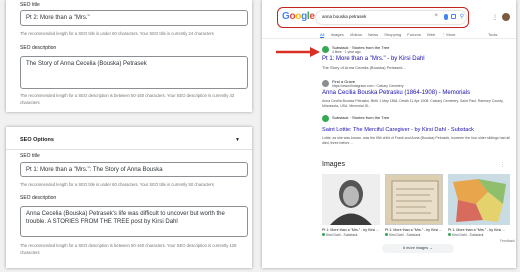 The image size is (520, 272). I want to click on avatar, so click(506, 17).